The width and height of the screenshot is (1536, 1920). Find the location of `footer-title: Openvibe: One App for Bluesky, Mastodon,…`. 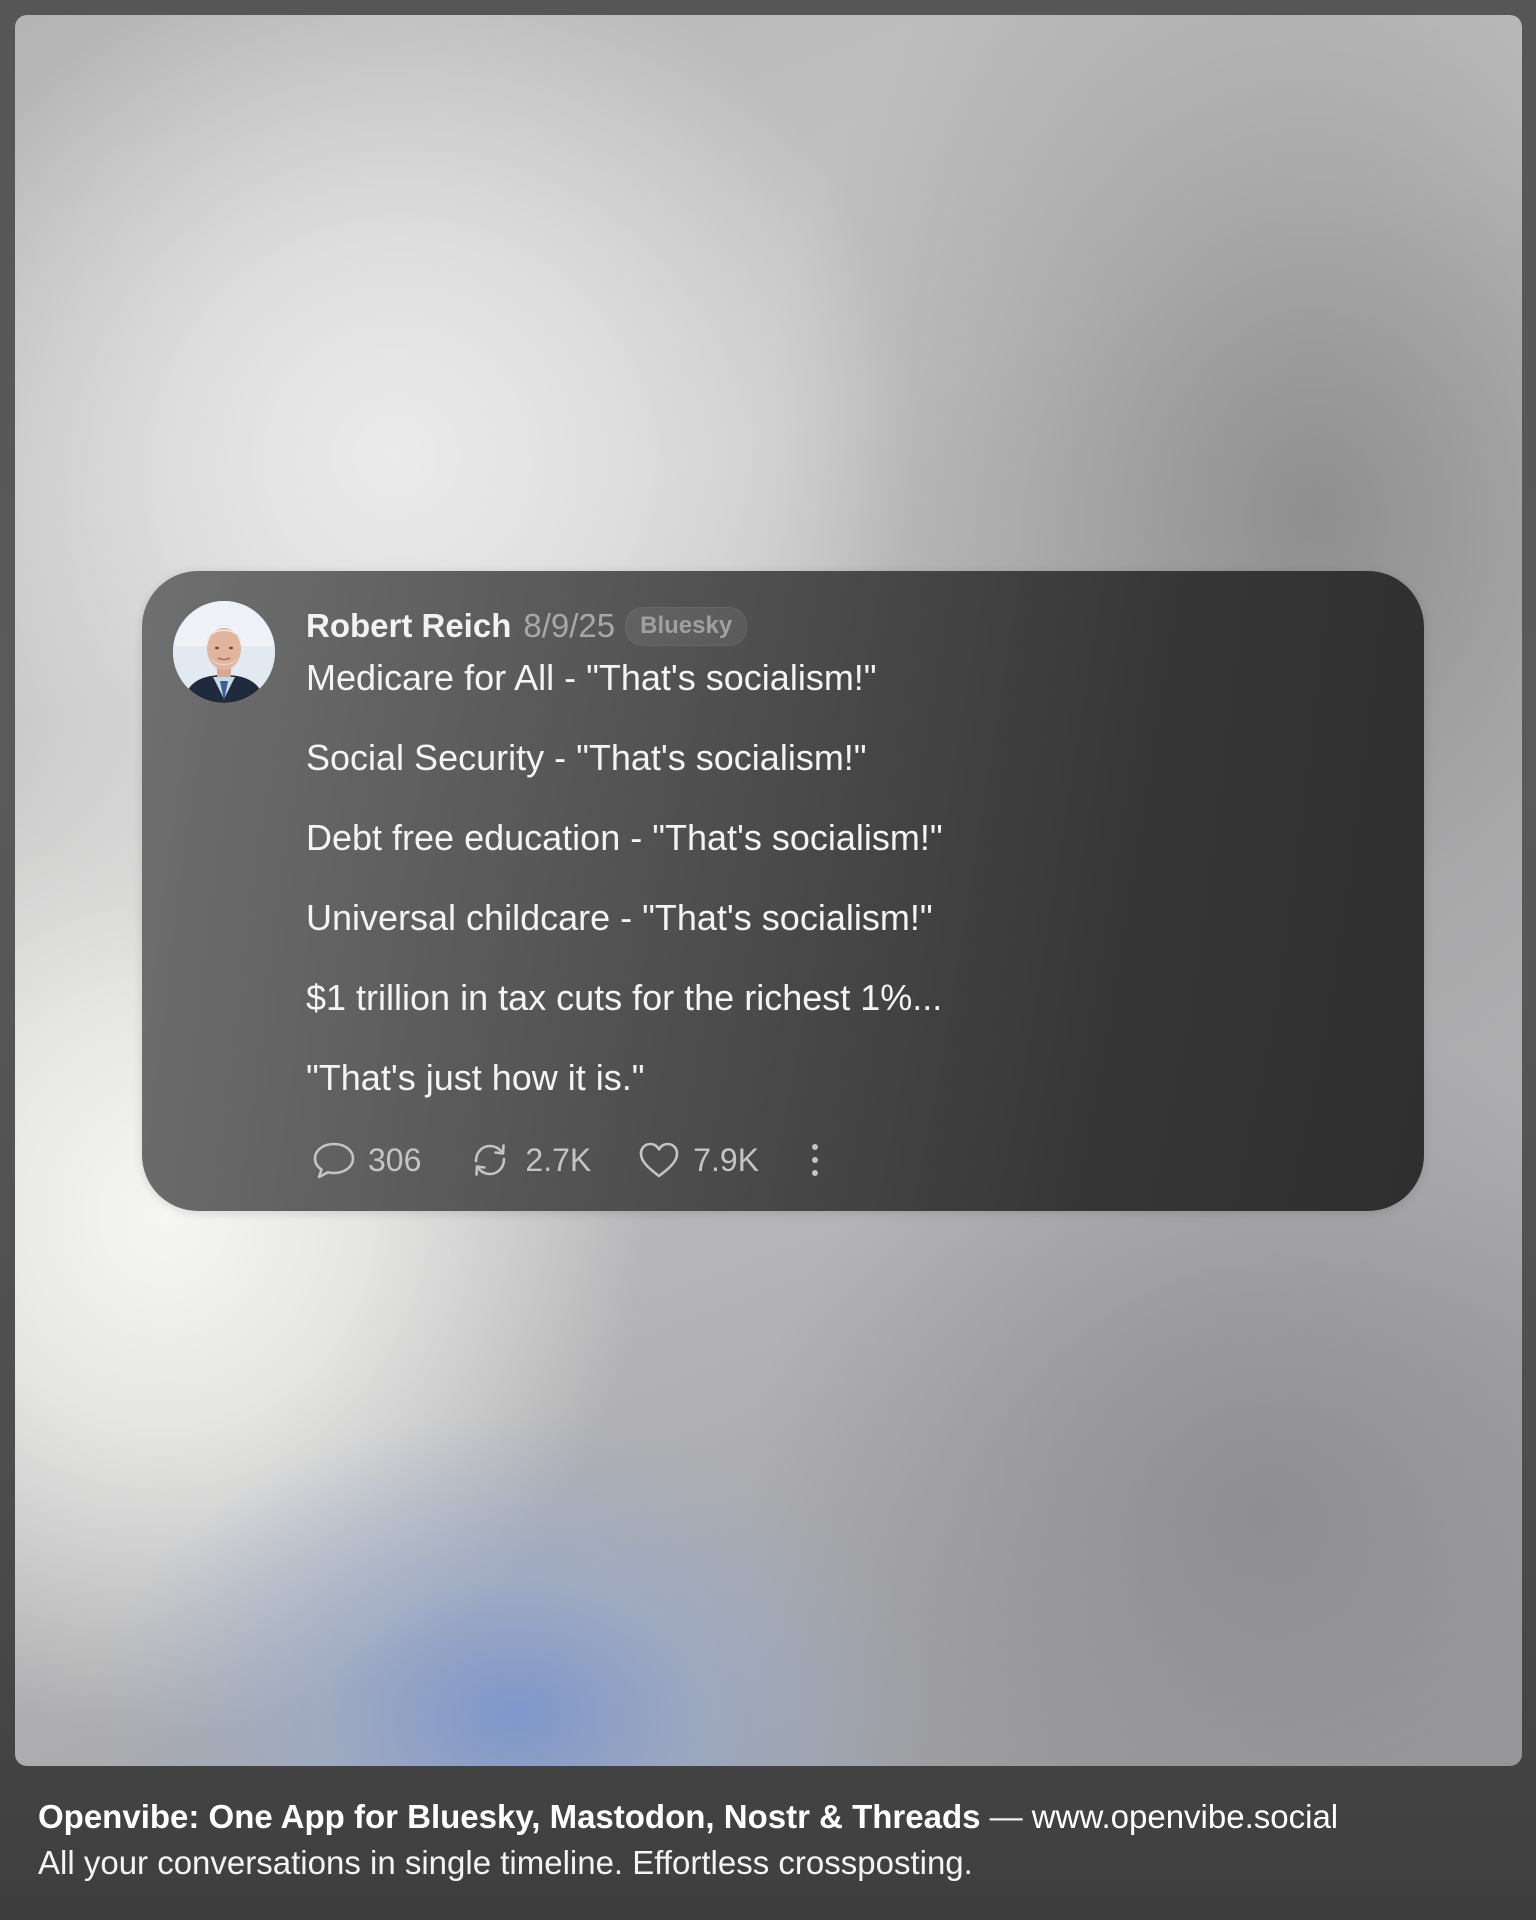

footer-title: Openvibe: One App for Bluesky, Mastodon,… is located at coordinates (509, 1816).